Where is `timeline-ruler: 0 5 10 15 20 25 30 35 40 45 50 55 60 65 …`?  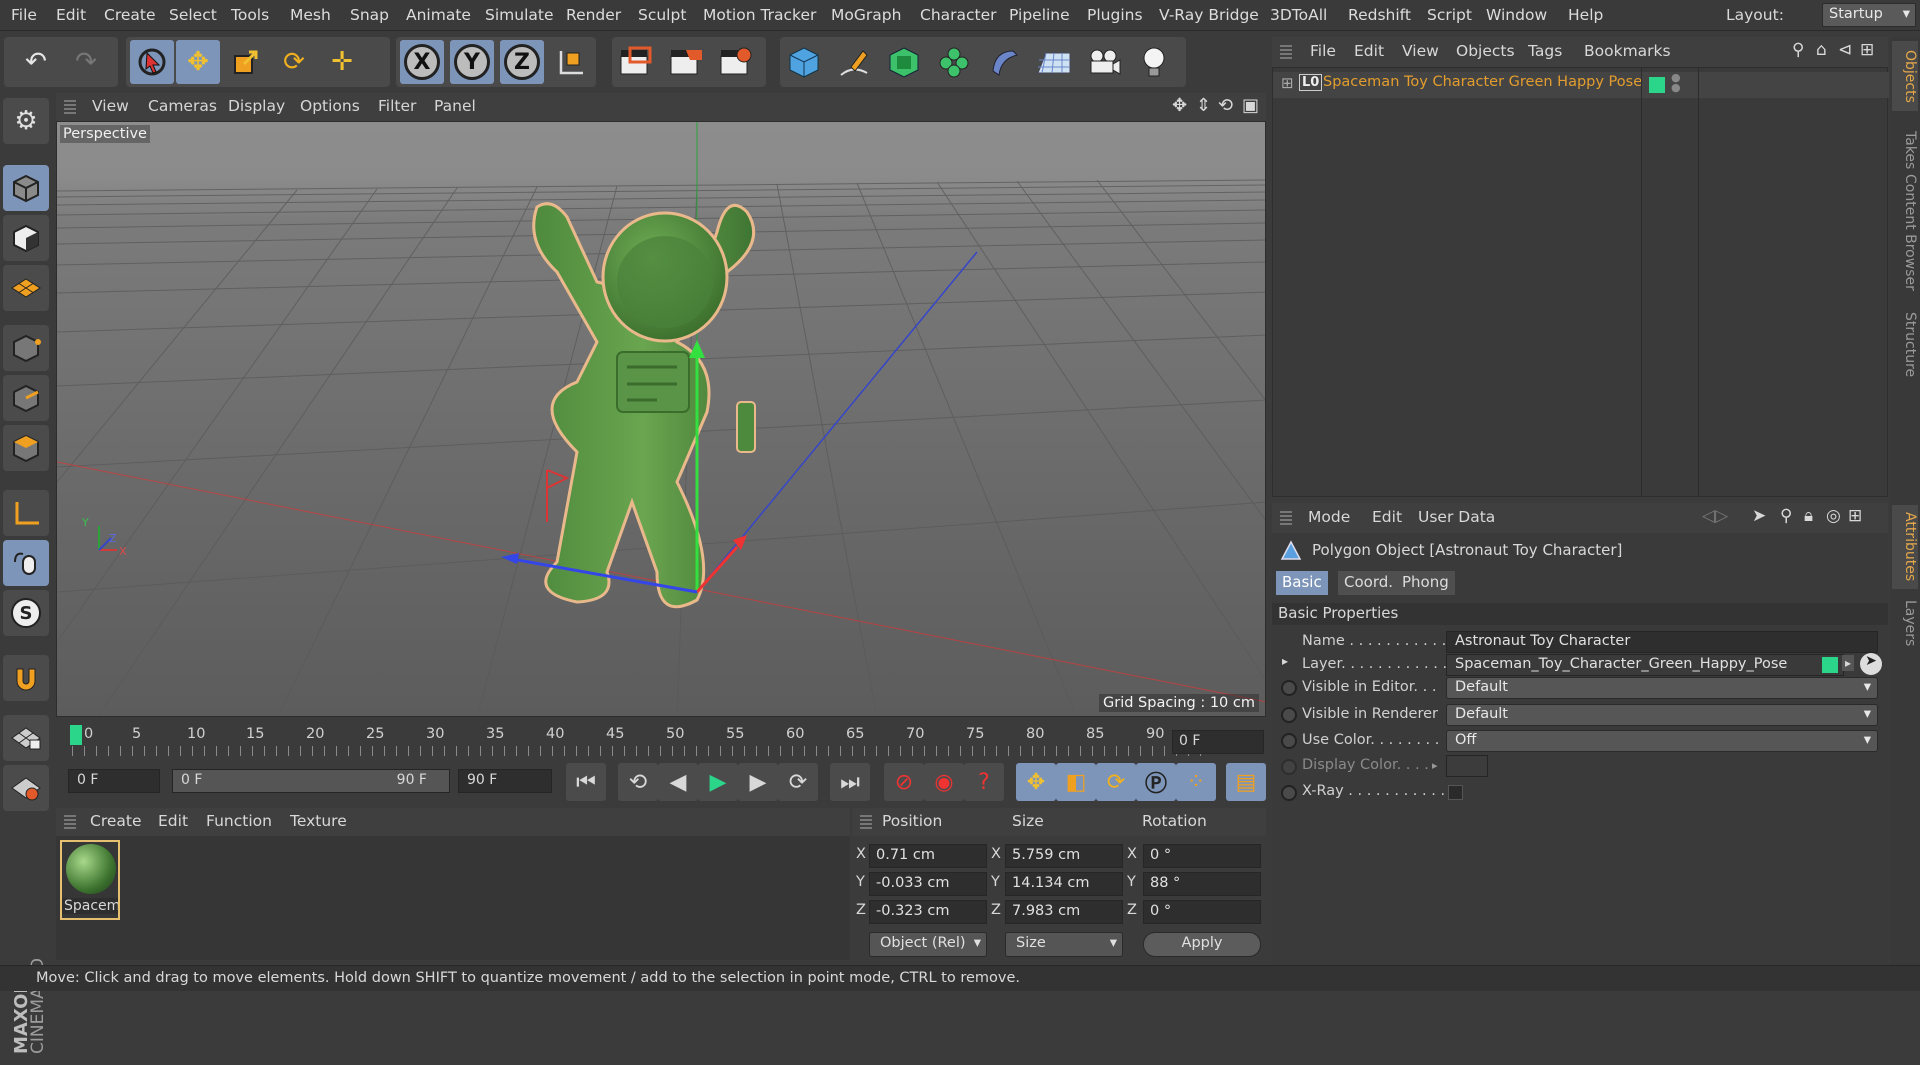 timeline-ruler: 0 5 10 15 20 25 30 35 40 45 50 55 60 65 … is located at coordinates (661, 739).